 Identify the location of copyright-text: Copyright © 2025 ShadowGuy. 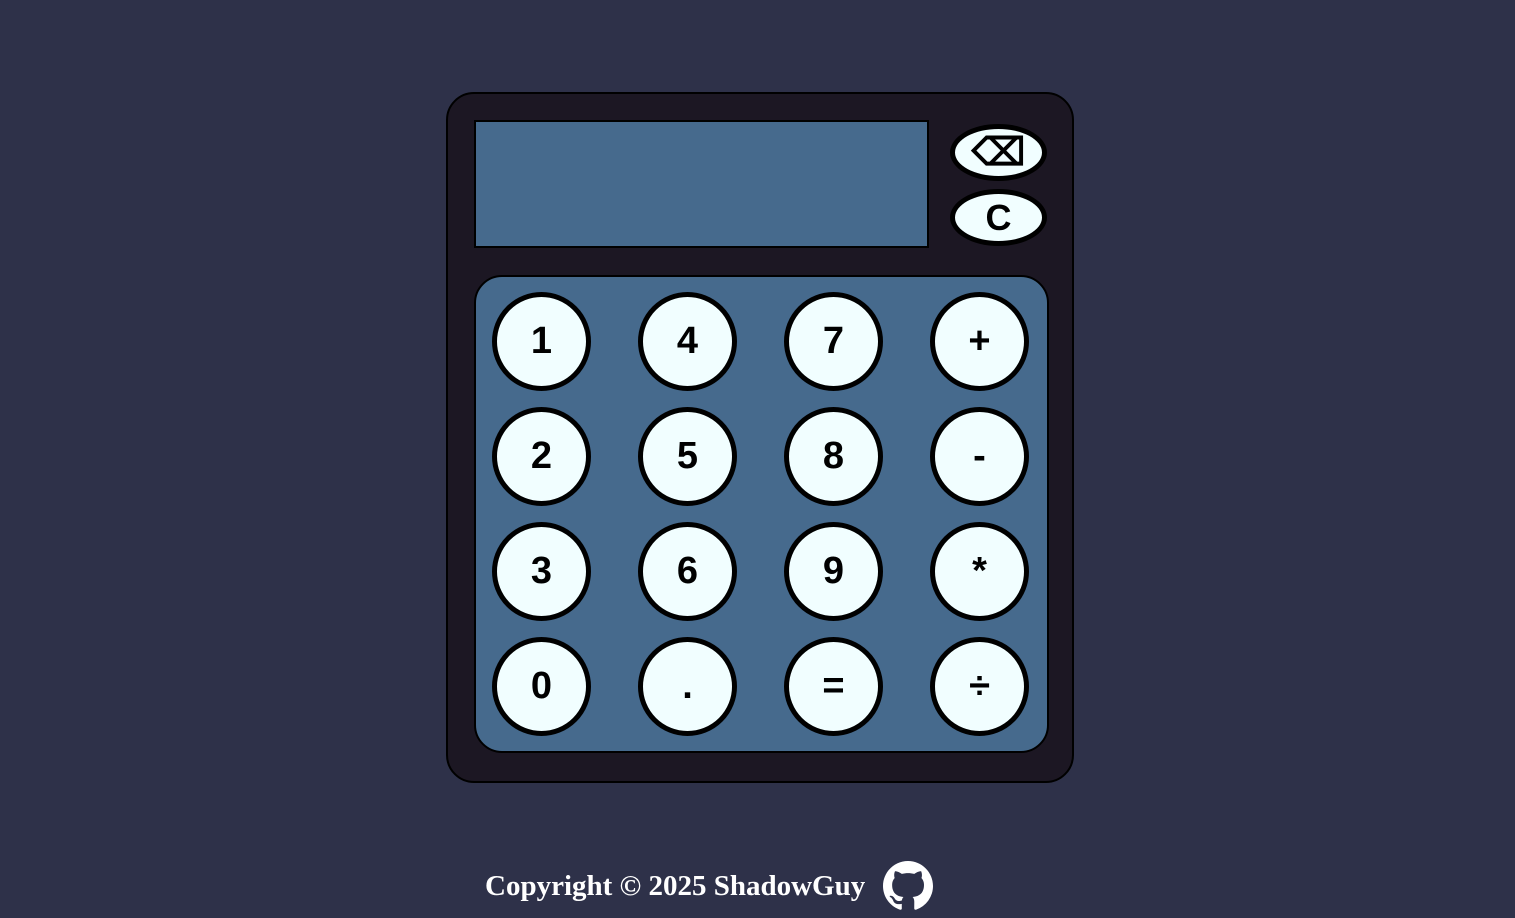
(675, 885).